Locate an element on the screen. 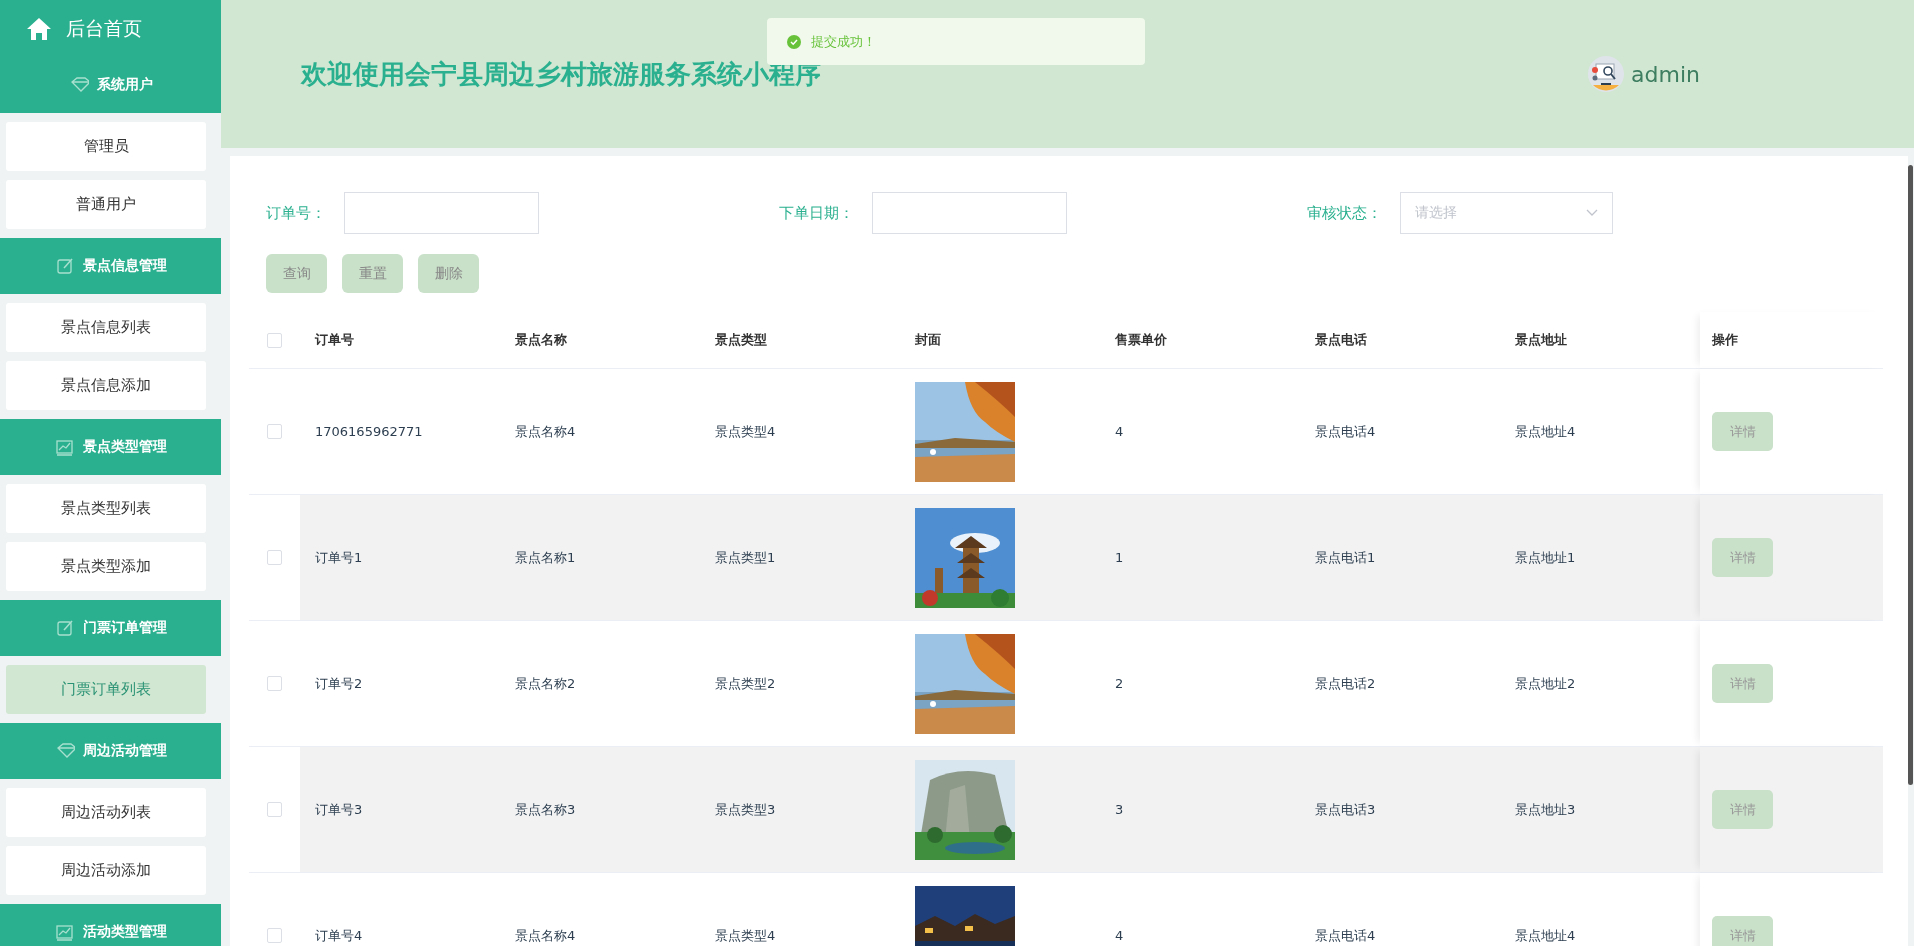 Image resolution: width=1914 pixels, height=946 pixels. menu-group-header: 系统用户 is located at coordinates (110, 85).